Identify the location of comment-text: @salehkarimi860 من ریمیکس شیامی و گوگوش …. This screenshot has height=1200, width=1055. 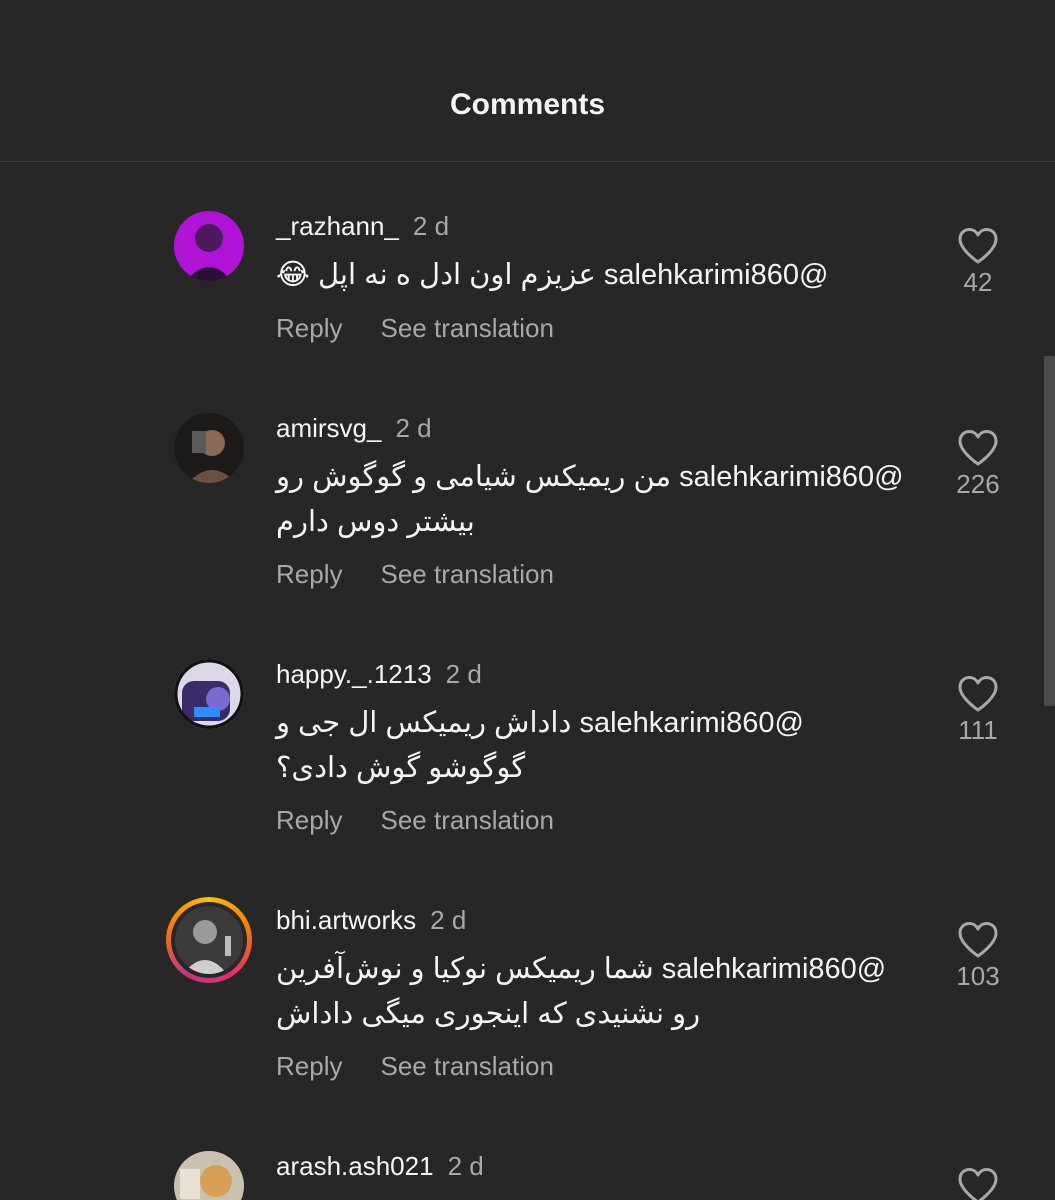
(596, 500).